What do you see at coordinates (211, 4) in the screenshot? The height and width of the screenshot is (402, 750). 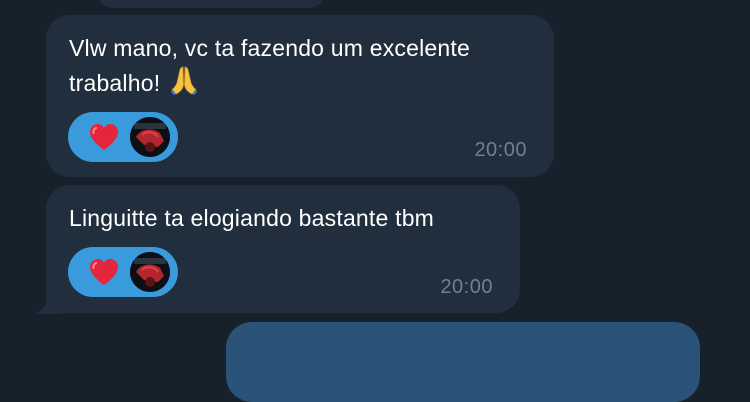 I see `previous-message-bubble` at bounding box center [211, 4].